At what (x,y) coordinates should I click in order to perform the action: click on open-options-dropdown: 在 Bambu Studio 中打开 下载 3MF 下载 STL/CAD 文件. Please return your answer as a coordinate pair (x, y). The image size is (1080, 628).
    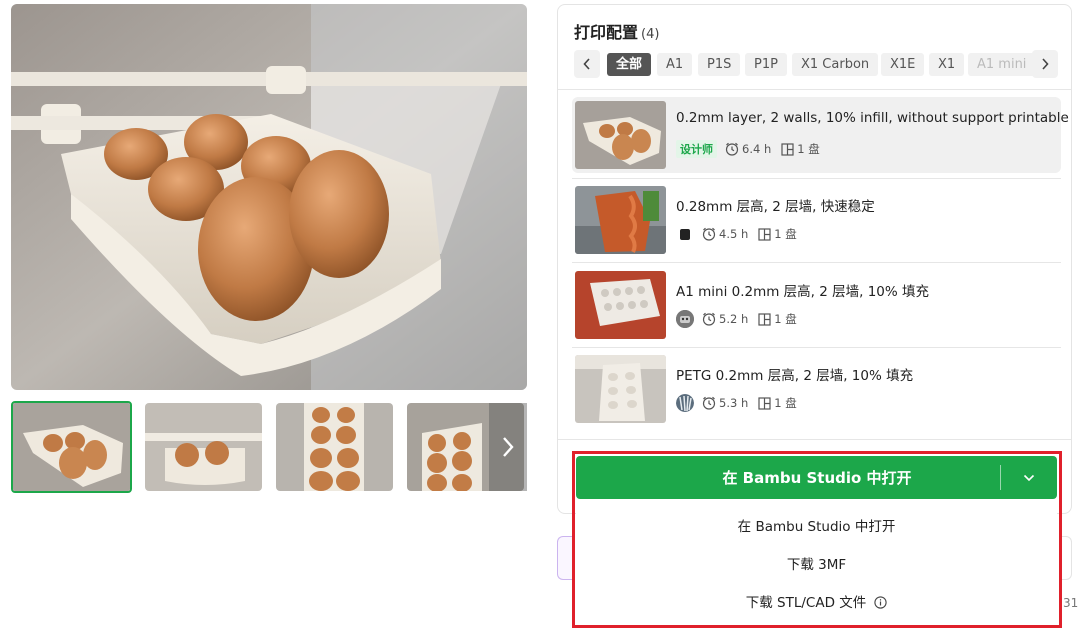
    Looking at the image, I should click on (816, 562).